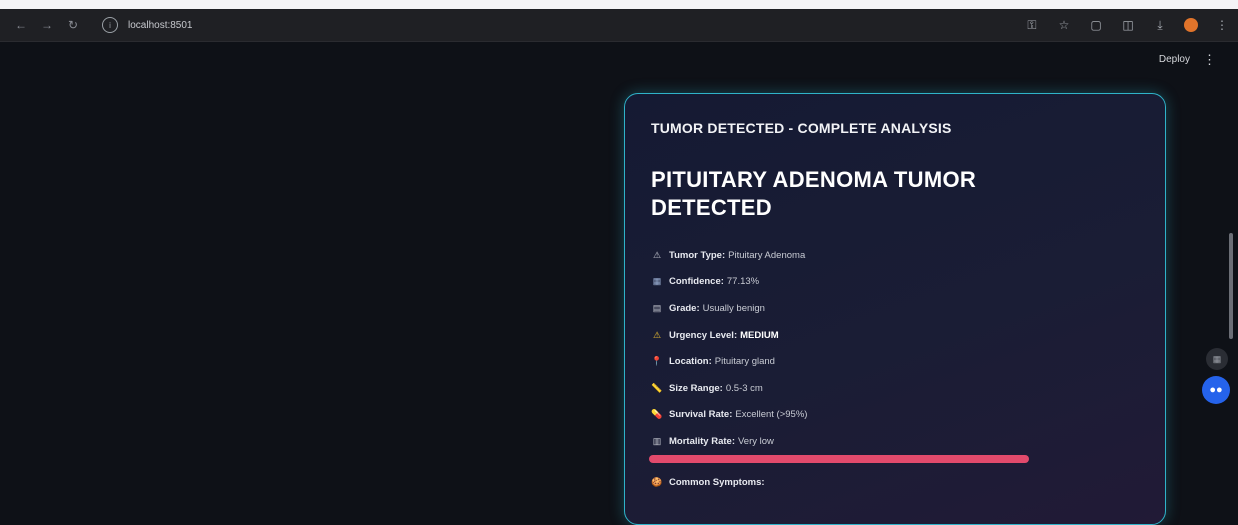  I want to click on back-icon: ←, so click(21, 25).